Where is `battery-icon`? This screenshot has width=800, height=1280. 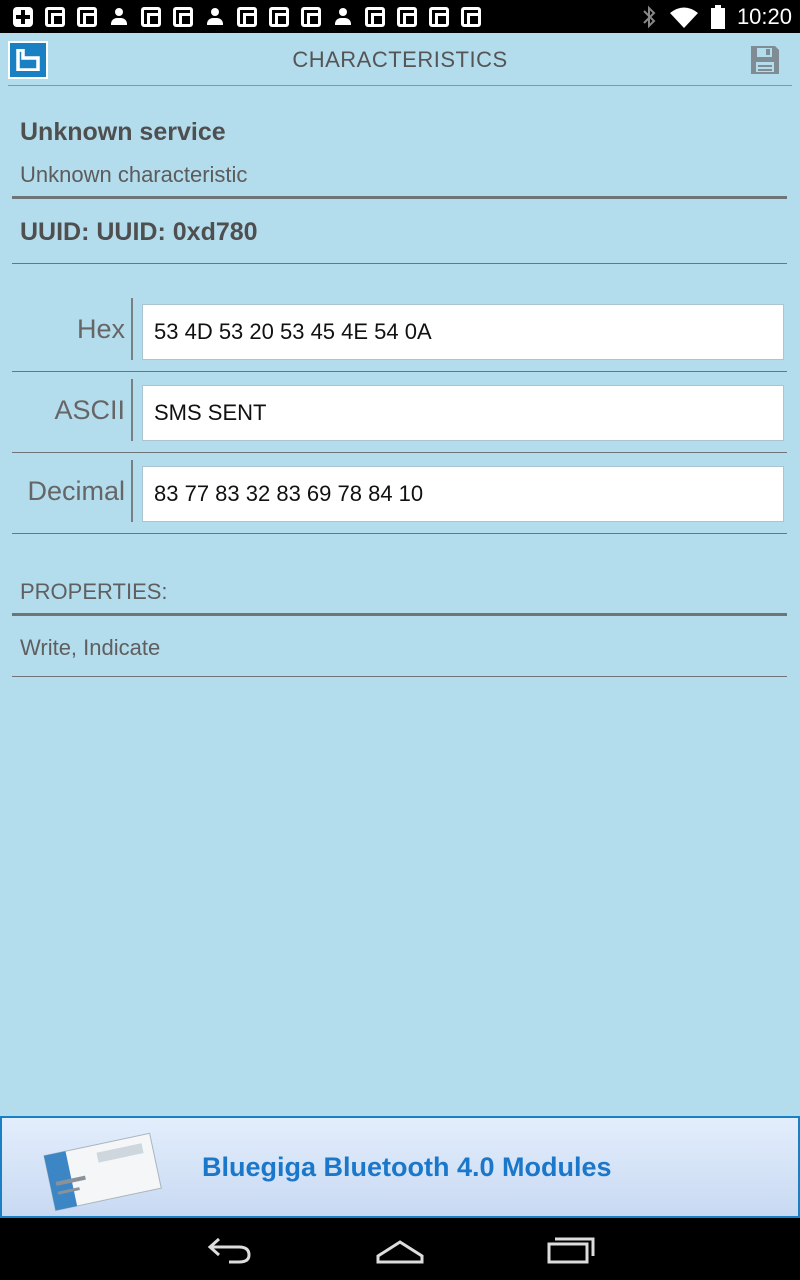 battery-icon is located at coordinates (717, 16).